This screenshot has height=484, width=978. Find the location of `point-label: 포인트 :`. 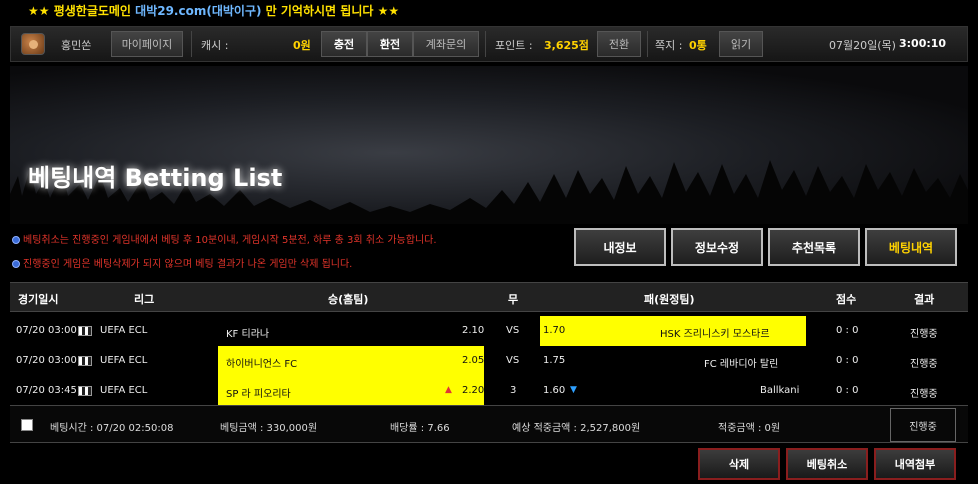

point-label: 포인트 : is located at coordinates (514, 45).